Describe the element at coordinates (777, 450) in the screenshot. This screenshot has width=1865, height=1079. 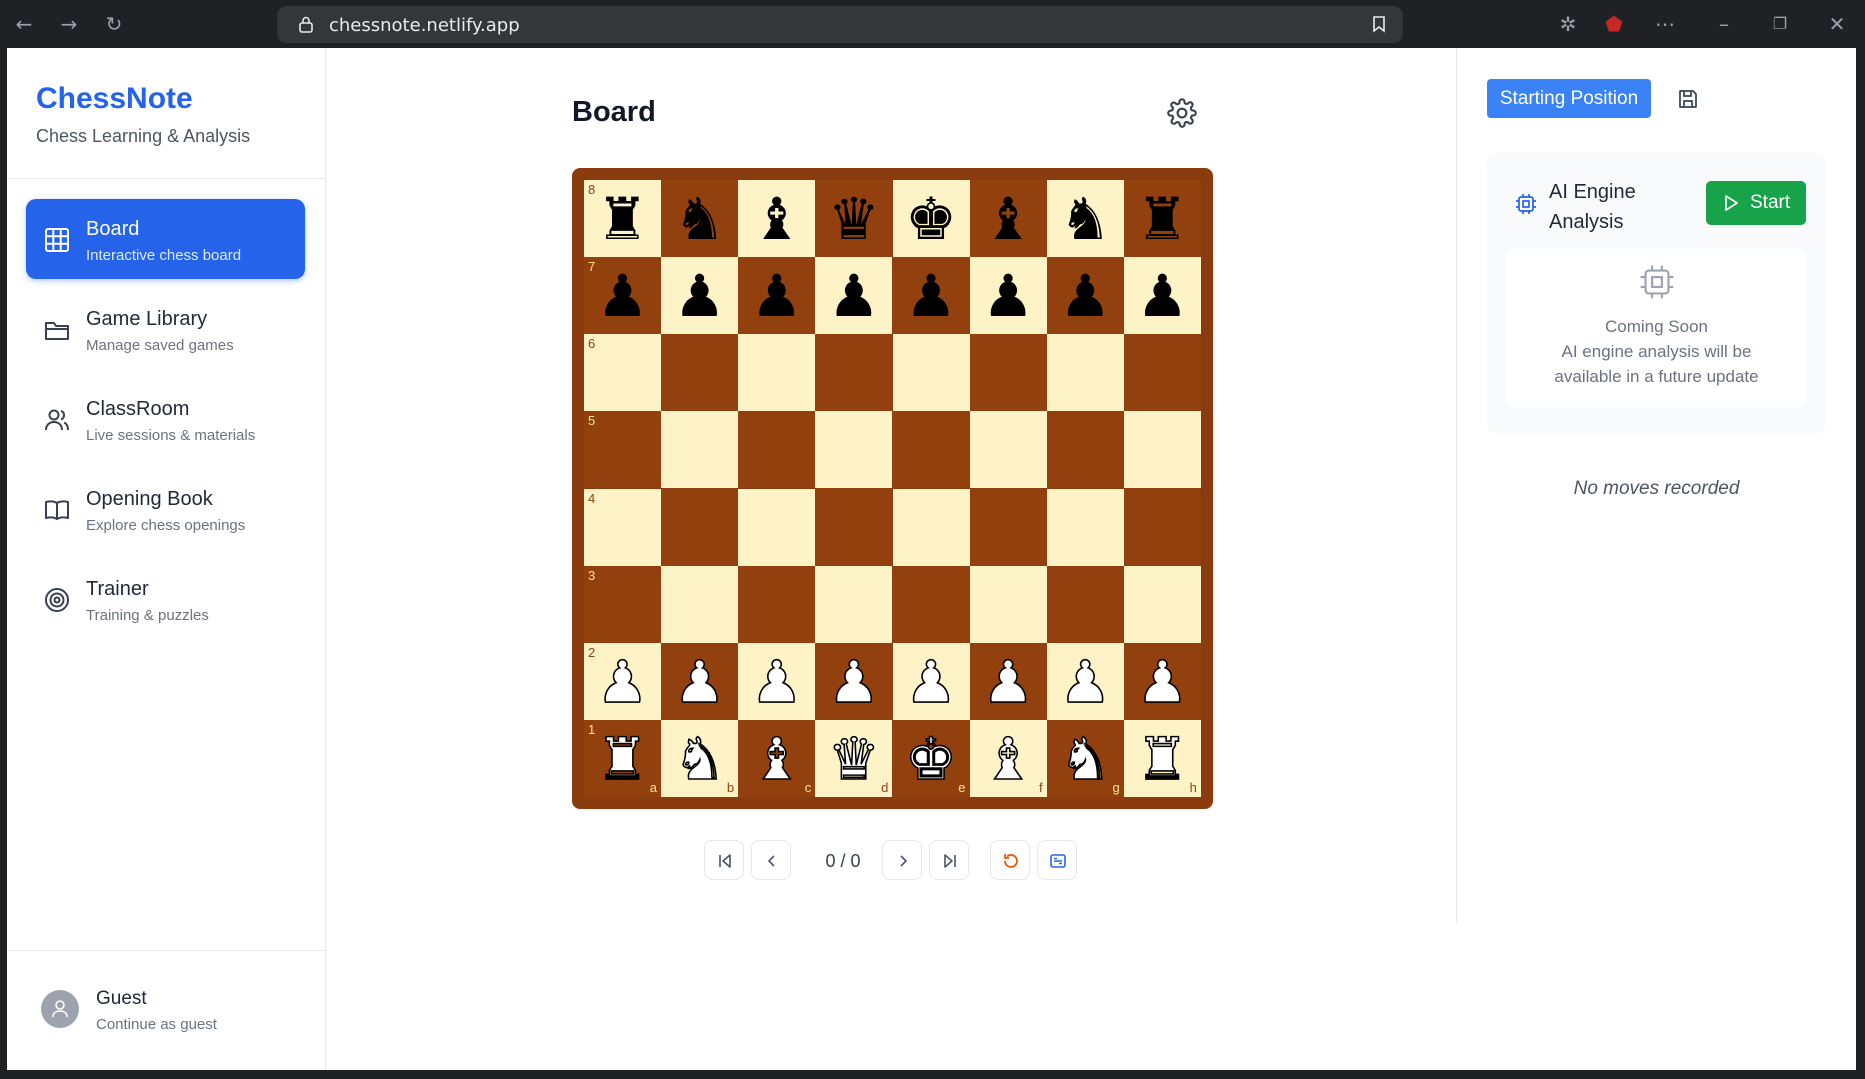
I see `square-c5` at that location.